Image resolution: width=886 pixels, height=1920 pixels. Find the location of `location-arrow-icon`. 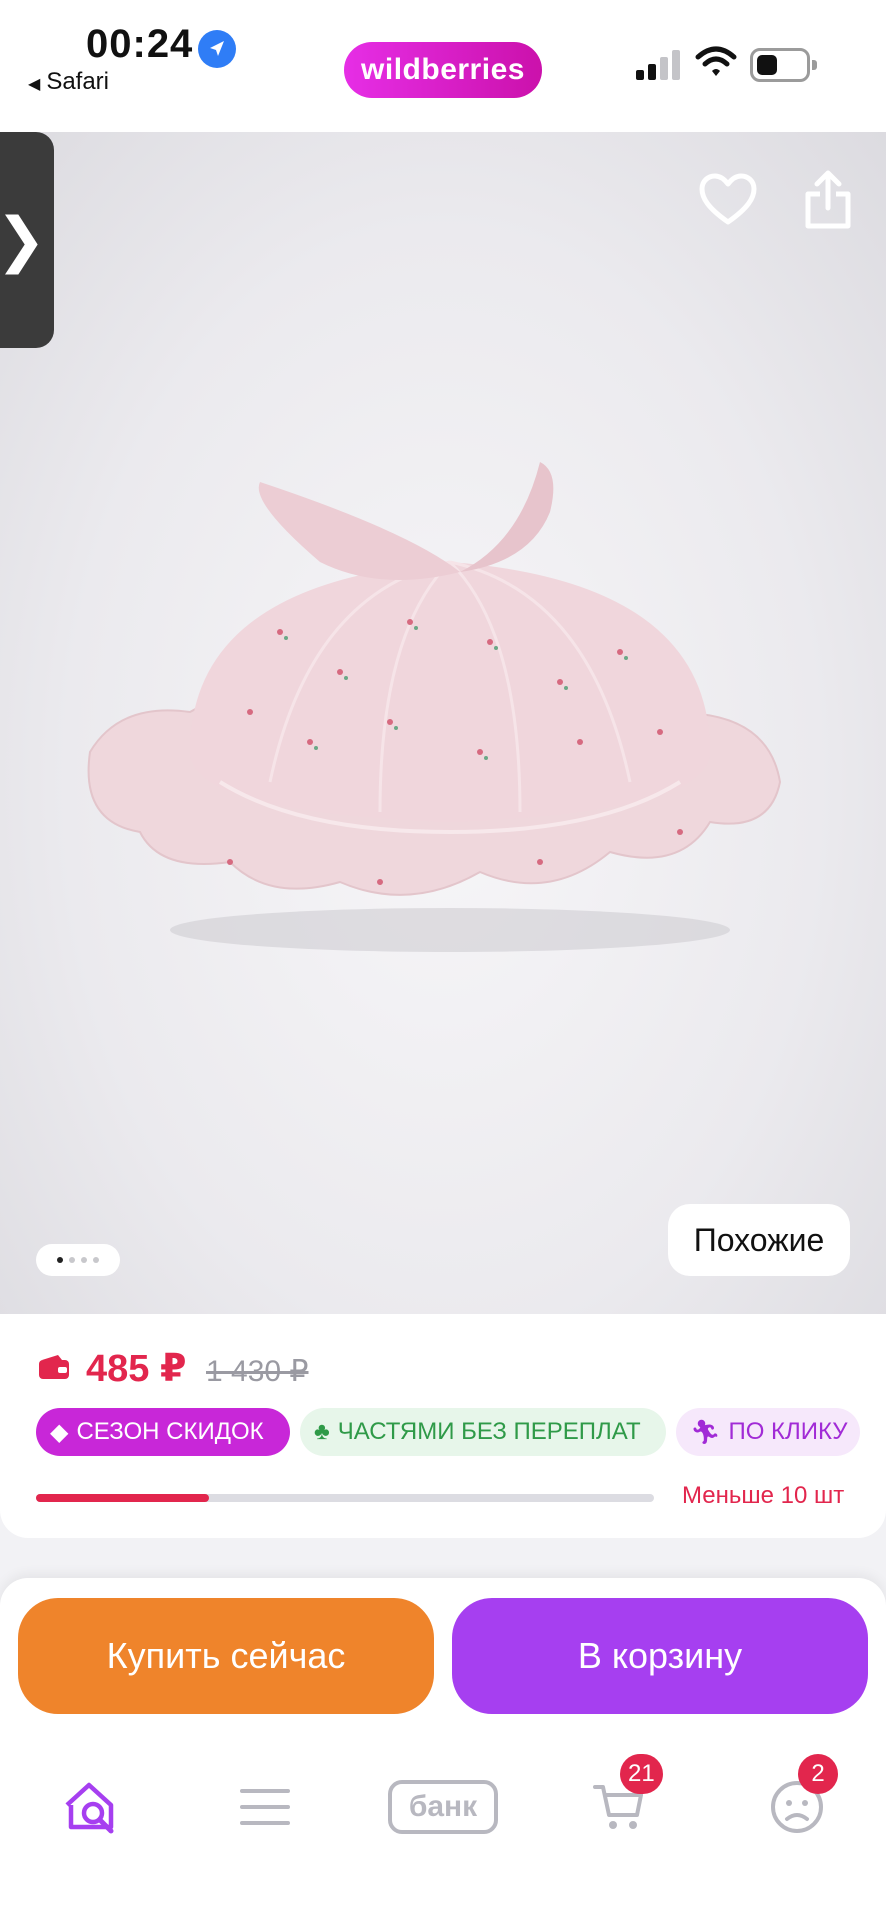

location-arrow-icon is located at coordinates (217, 49).